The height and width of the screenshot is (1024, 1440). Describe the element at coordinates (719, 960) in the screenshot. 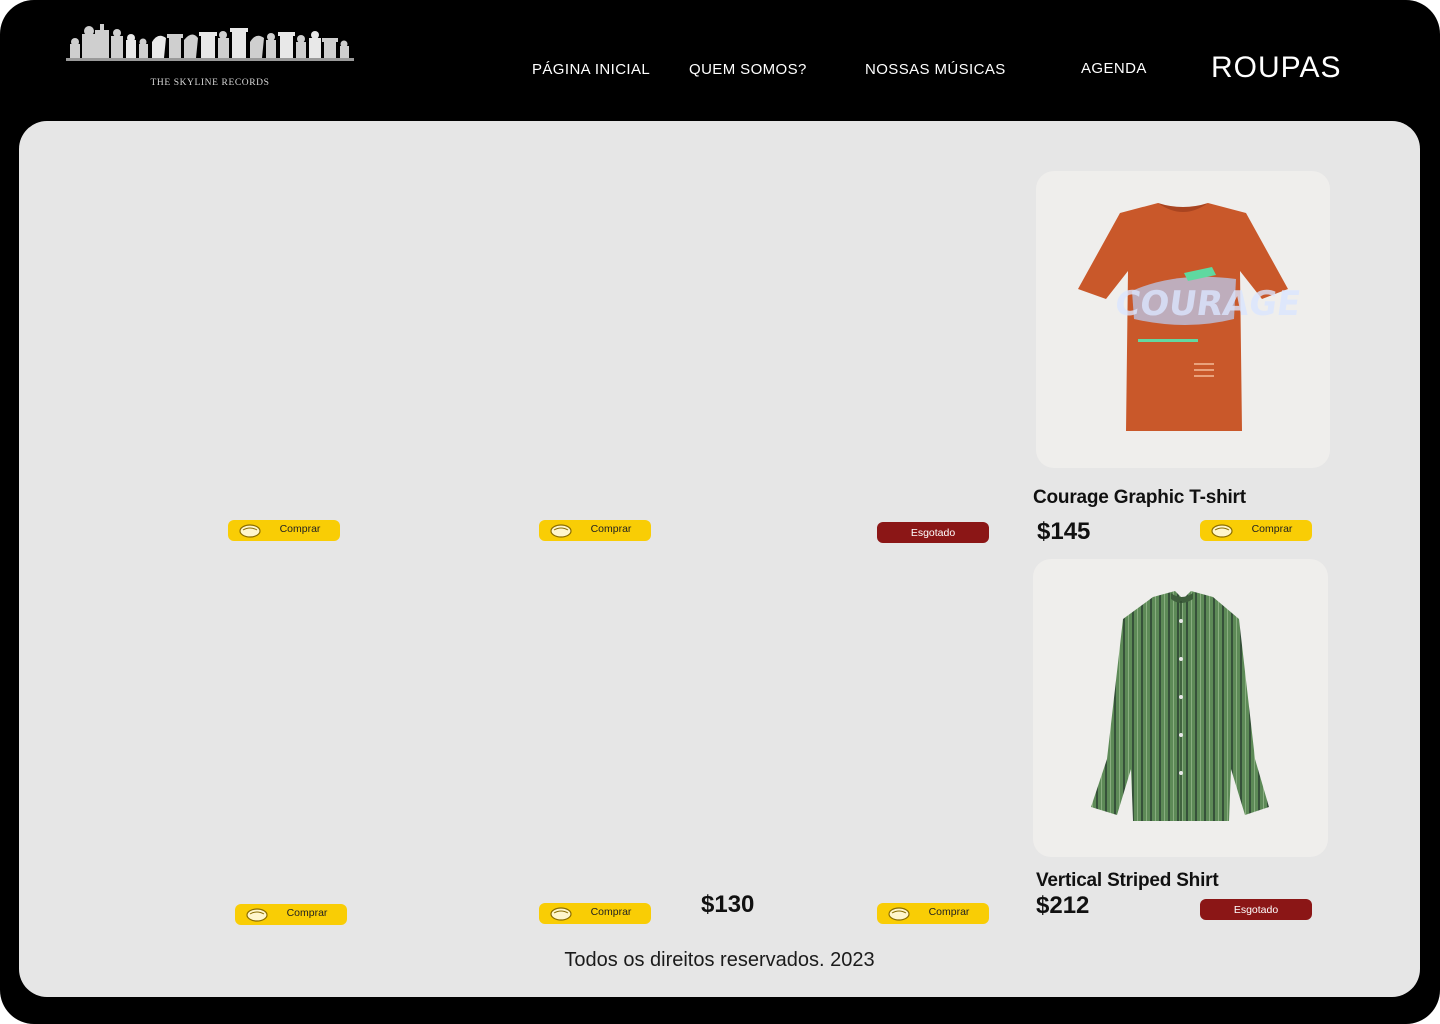

I see `footer-copyright: Todos os direitos reservados. 2023` at that location.